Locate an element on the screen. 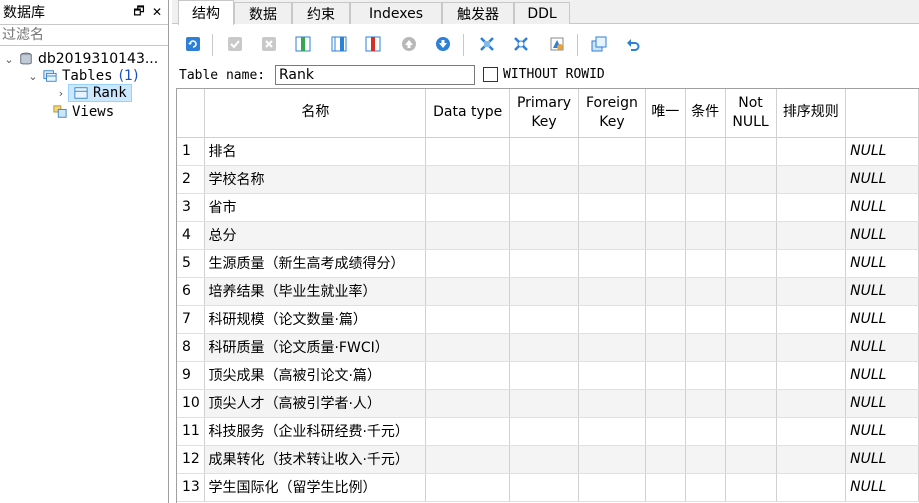 The width and height of the screenshot is (919, 503). filter-input is located at coordinates (82, 35).